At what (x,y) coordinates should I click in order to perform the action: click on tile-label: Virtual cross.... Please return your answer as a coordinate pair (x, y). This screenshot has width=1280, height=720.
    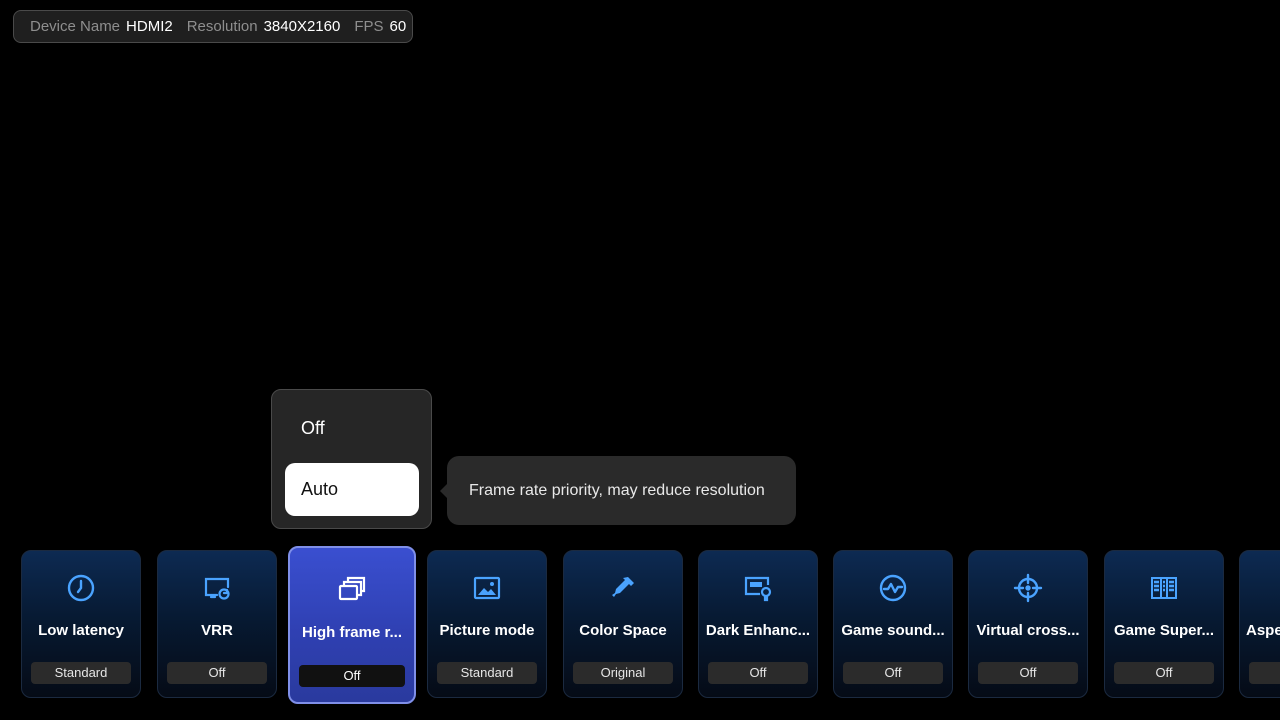
    Looking at the image, I should click on (1028, 630).